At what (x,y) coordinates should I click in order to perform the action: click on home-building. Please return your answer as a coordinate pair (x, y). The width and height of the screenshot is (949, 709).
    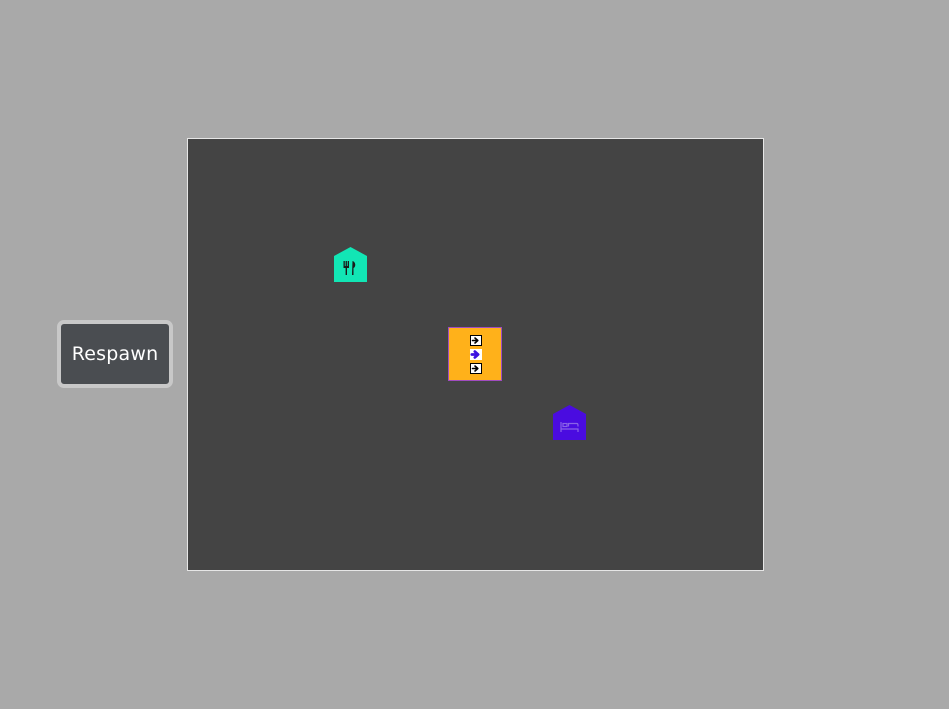
    Looking at the image, I should click on (569, 422).